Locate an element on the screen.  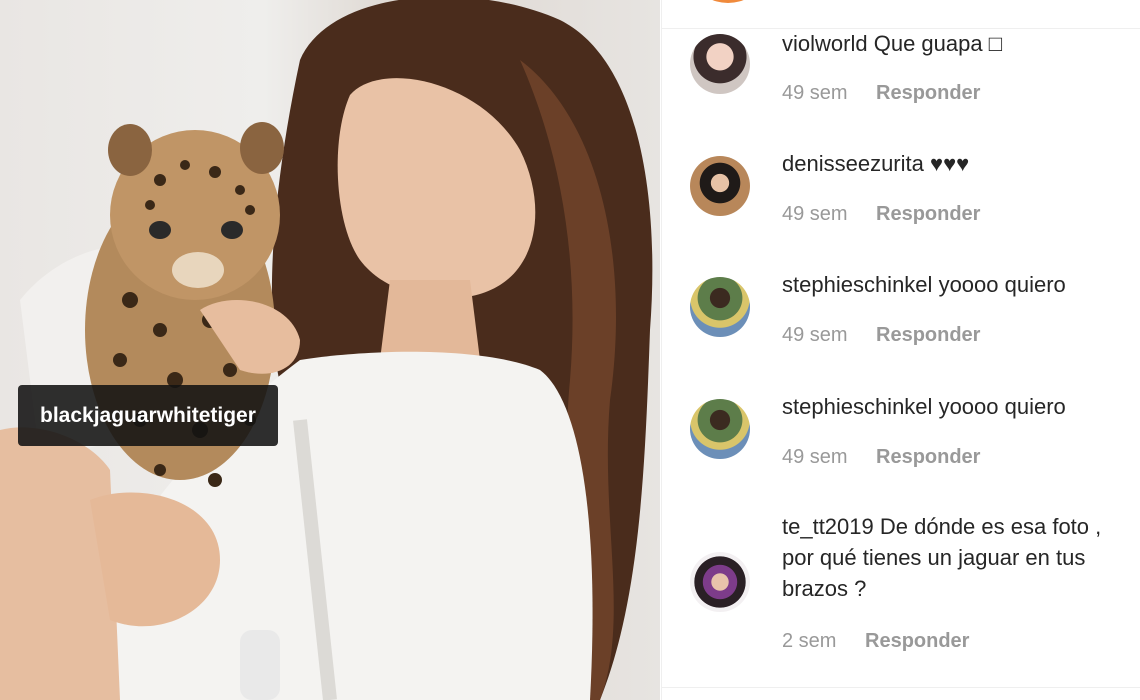
user-tag-label: blackjaguarwhitetiger is located at coordinates (148, 415).